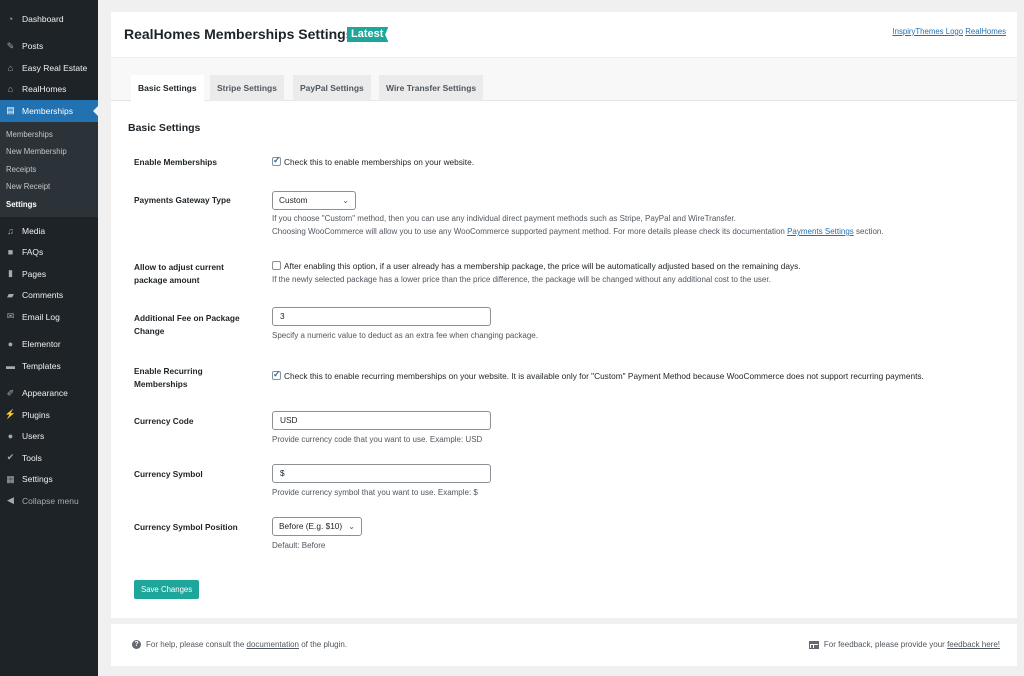 The height and width of the screenshot is (676, 1024). I want to click on inspirythemes-logo-link: InspiryThemes Logo, so click(927, 31).